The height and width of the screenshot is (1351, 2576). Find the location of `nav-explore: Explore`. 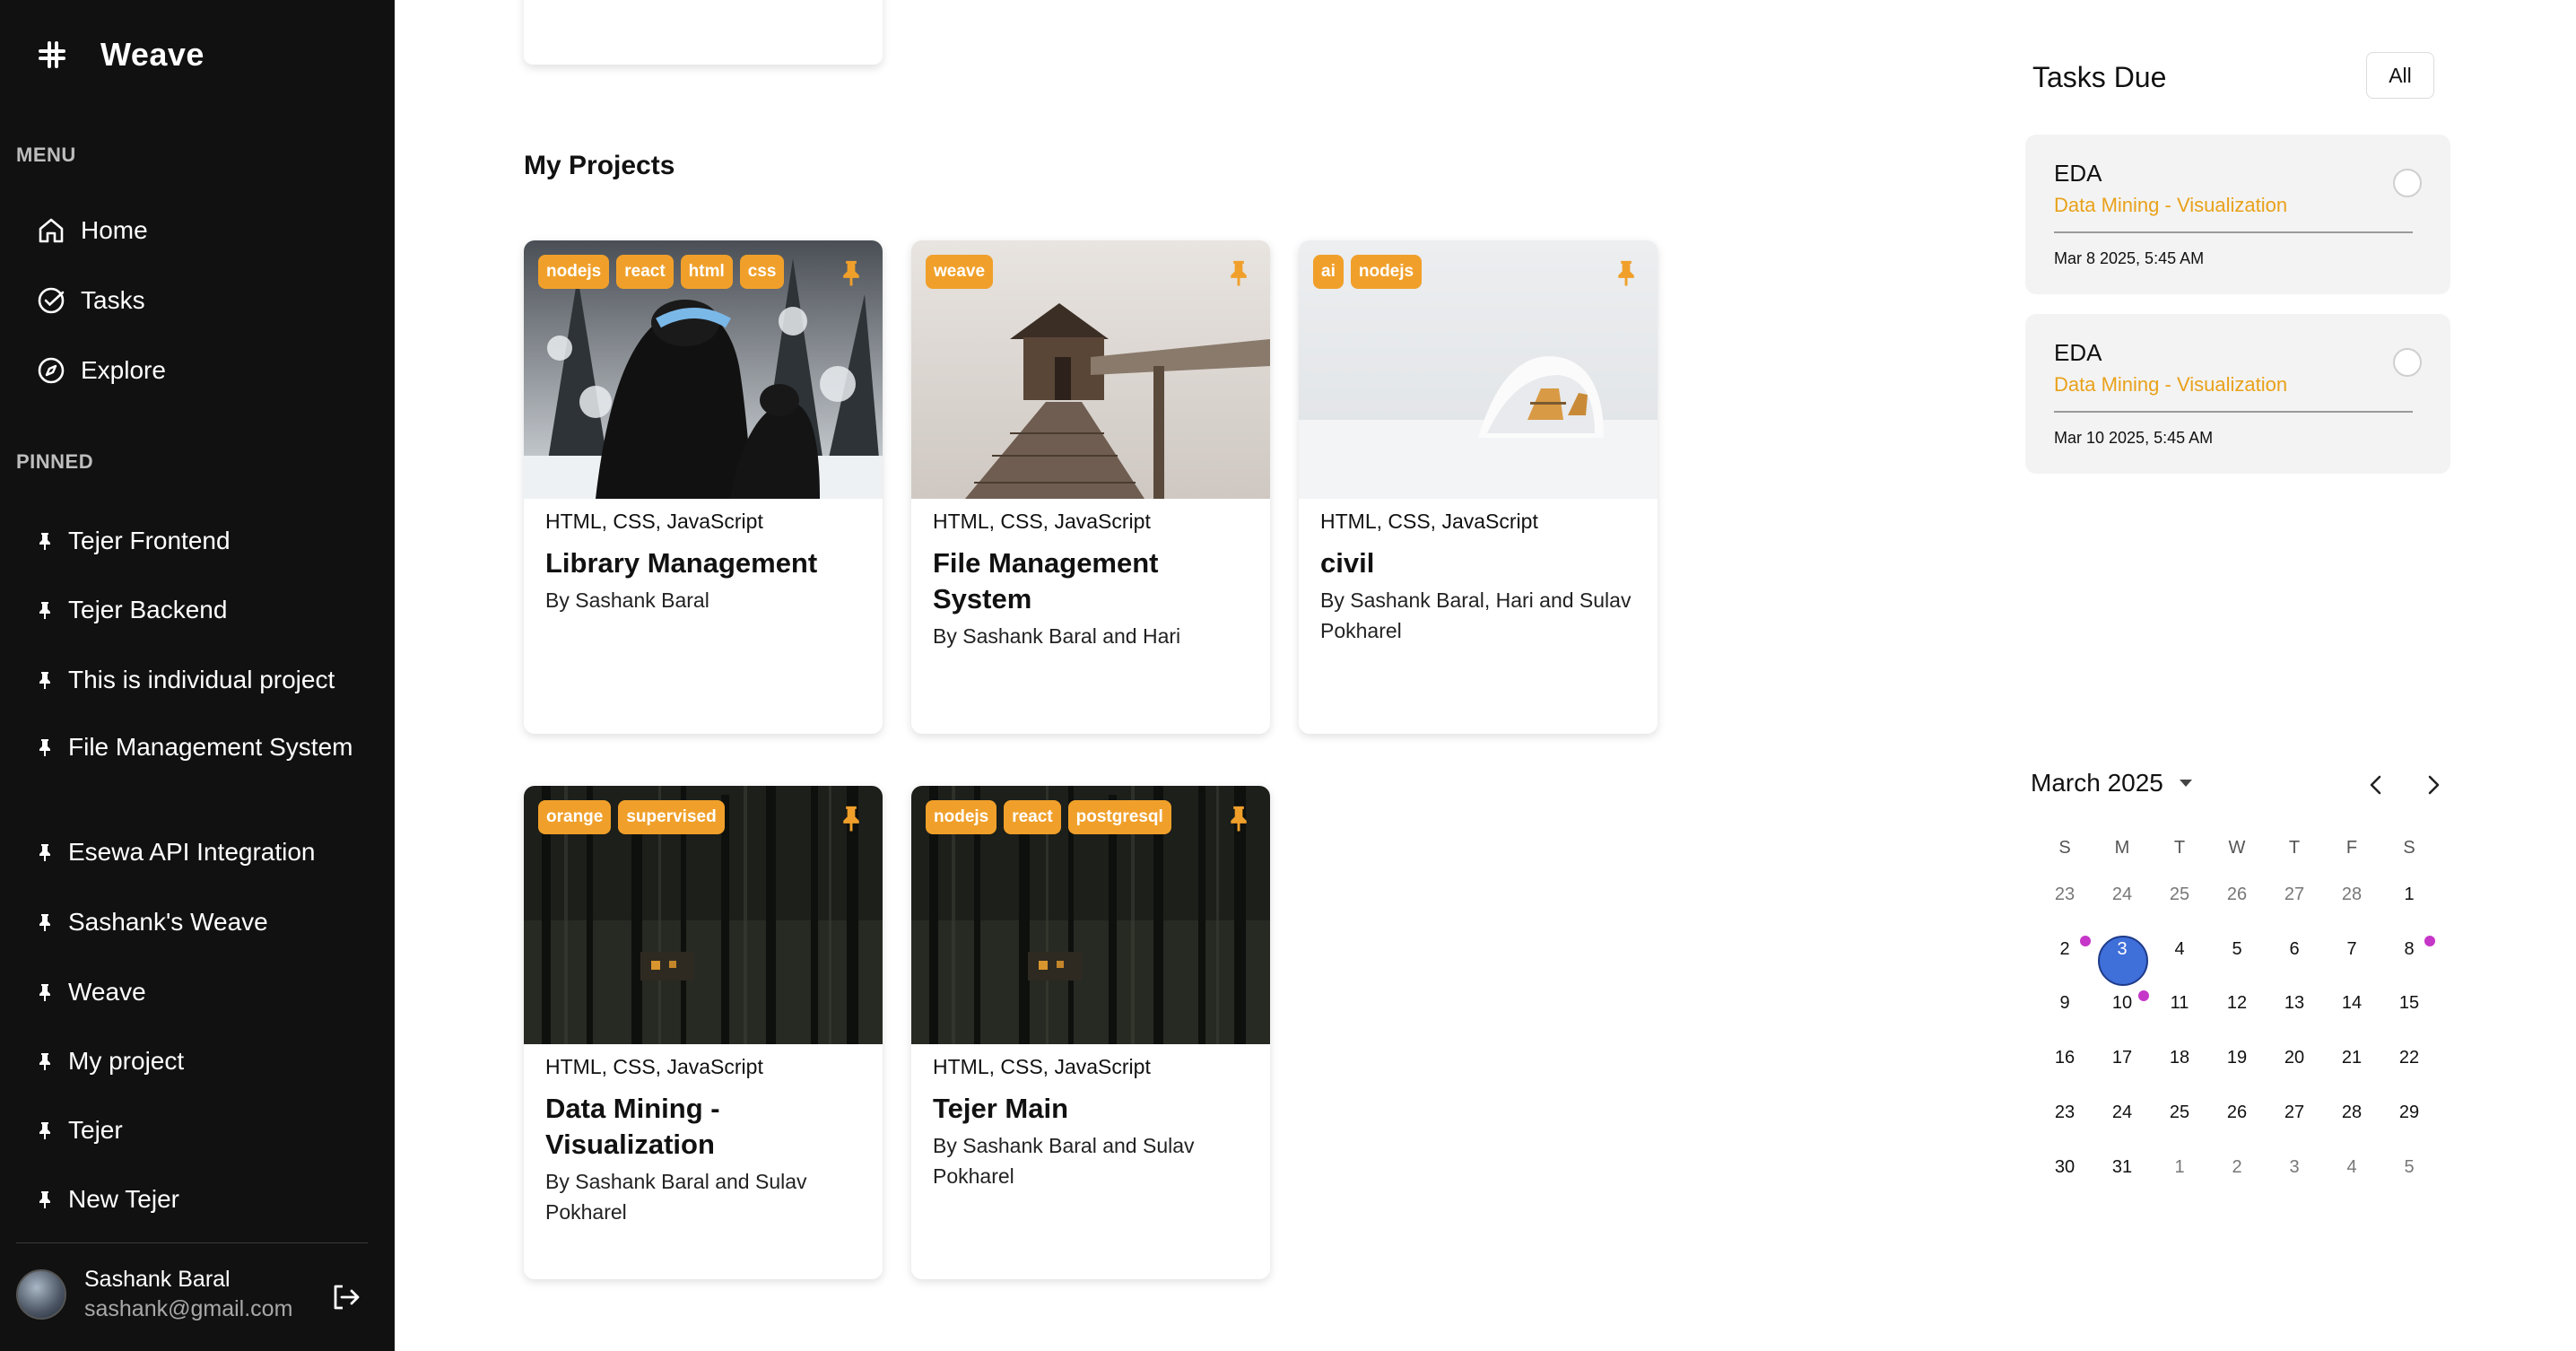

nav-explore: Explore is located at coordinates (101, 370).